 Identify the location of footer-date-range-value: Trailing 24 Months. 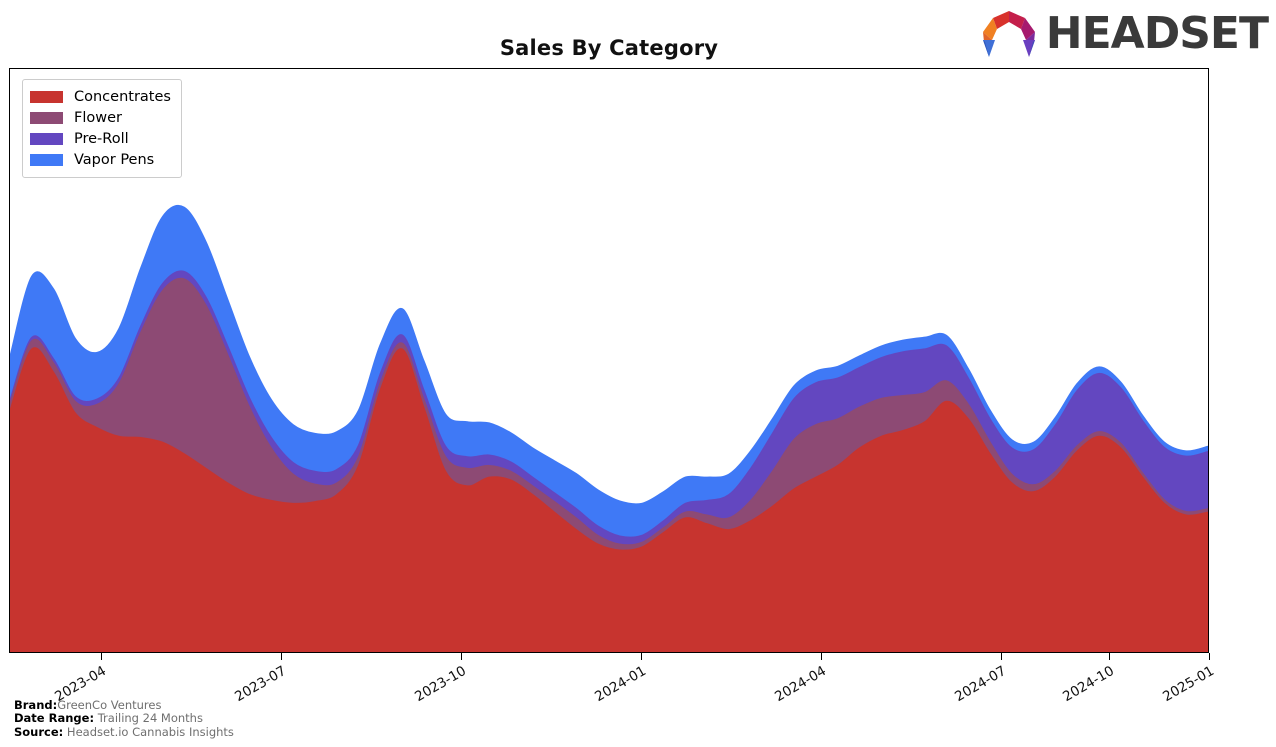
(150, 718).